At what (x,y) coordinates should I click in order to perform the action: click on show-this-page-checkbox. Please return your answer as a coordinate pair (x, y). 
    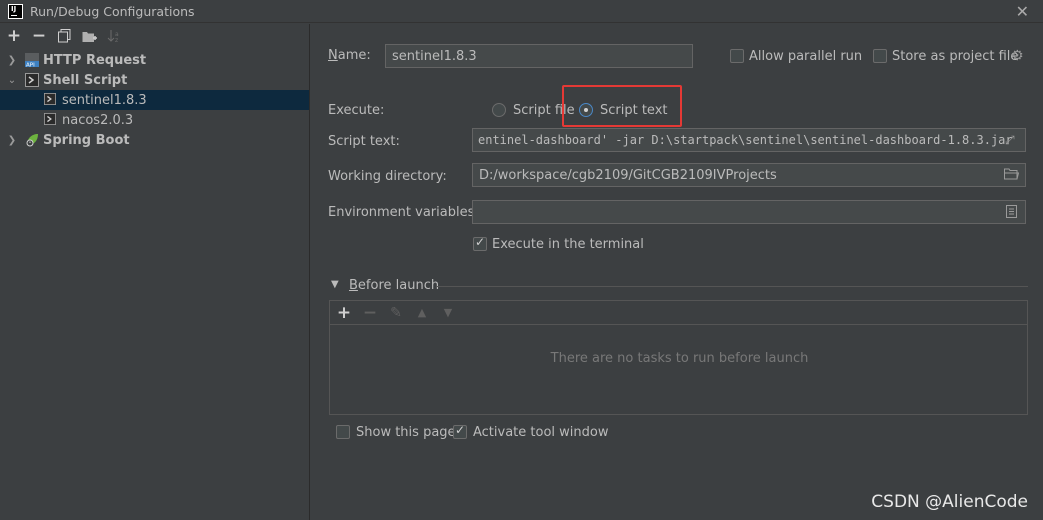
    Looking at the image, I should click on (343, 432).